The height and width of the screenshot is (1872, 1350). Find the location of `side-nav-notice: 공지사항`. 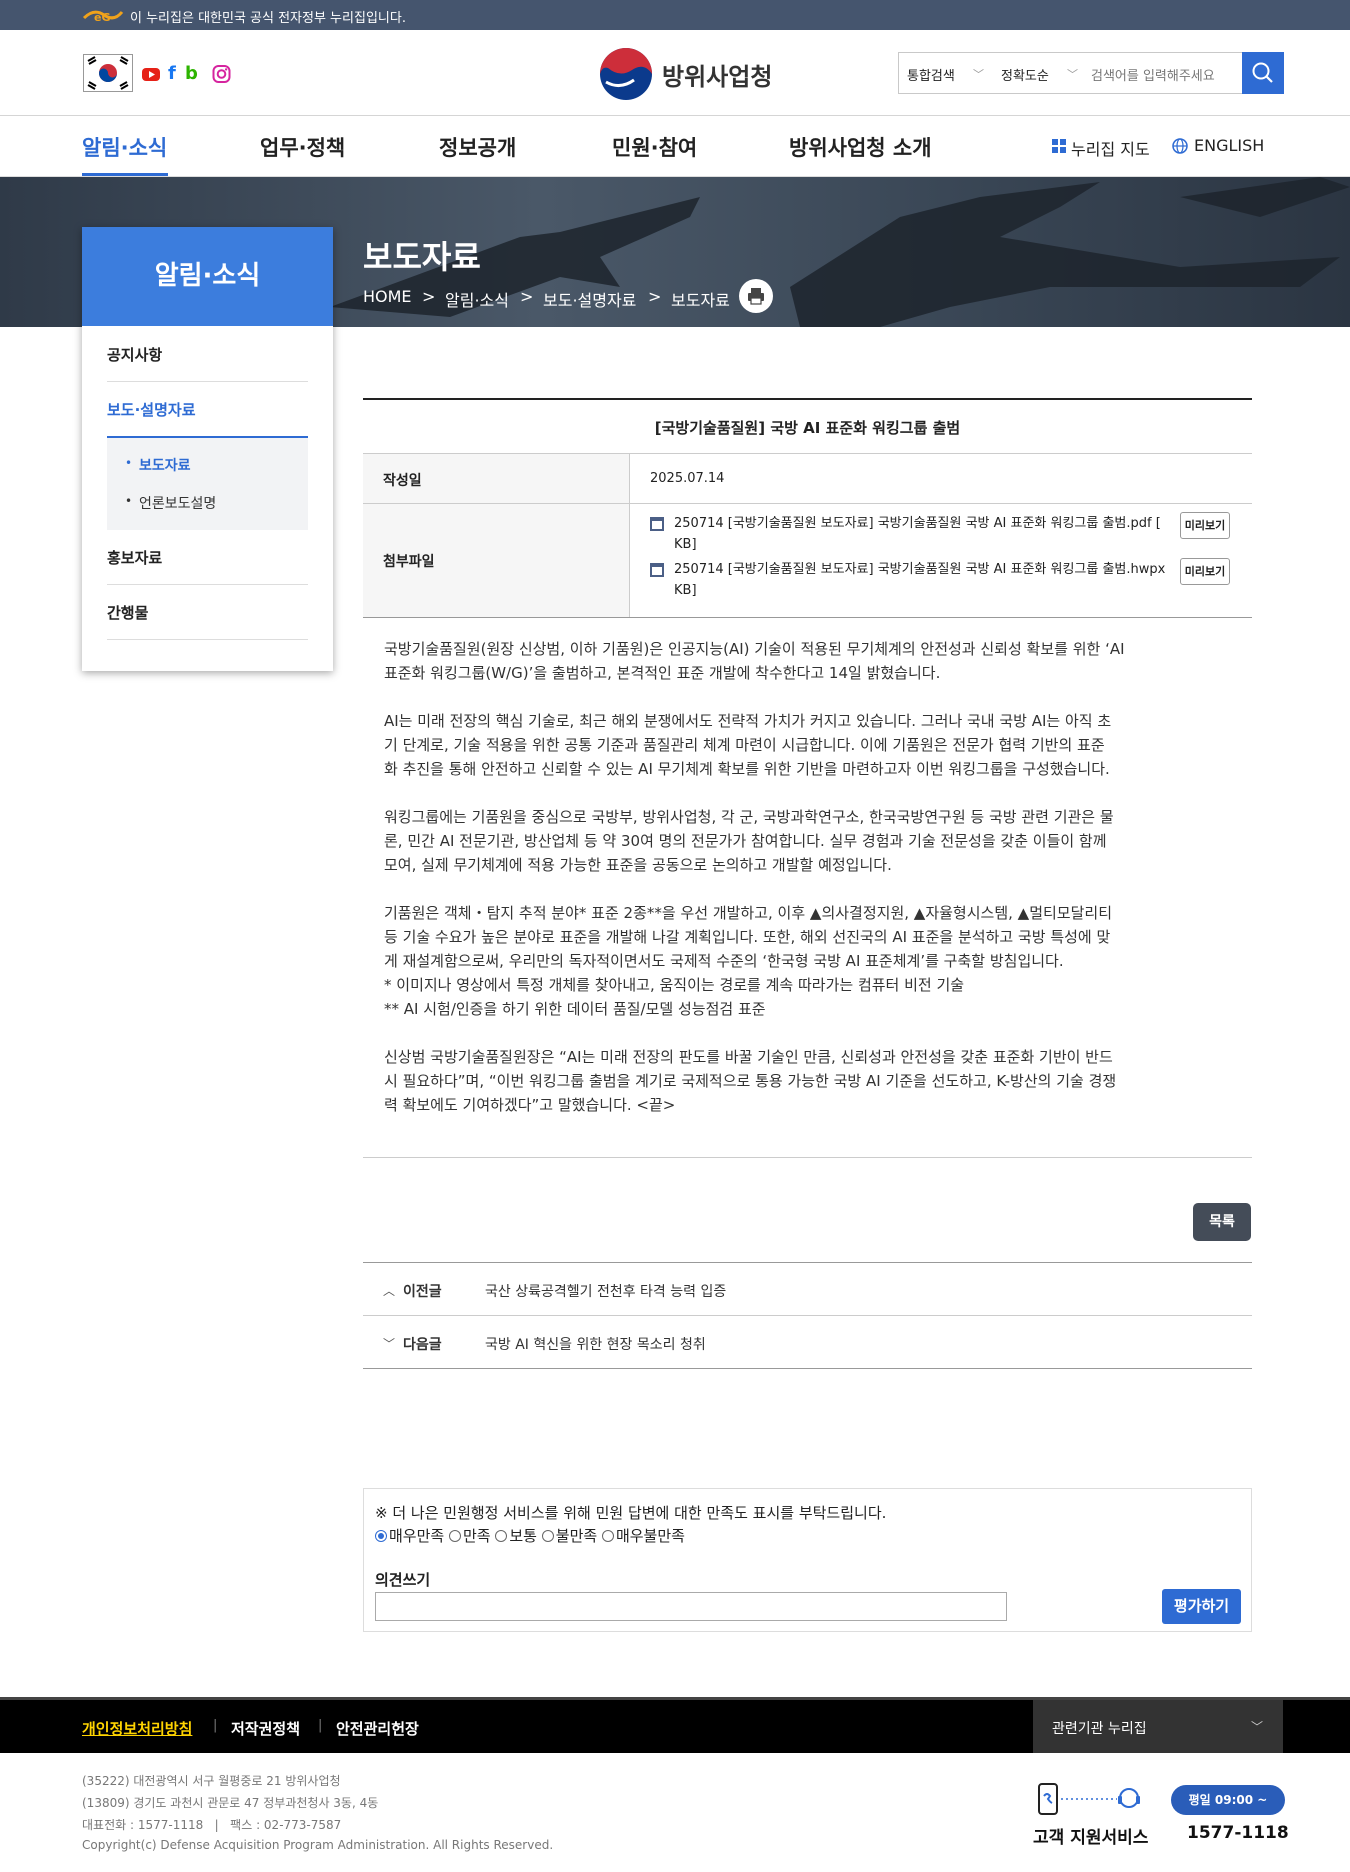

side-nav-notice: 공지사항 is located at coordinates (134, 354).